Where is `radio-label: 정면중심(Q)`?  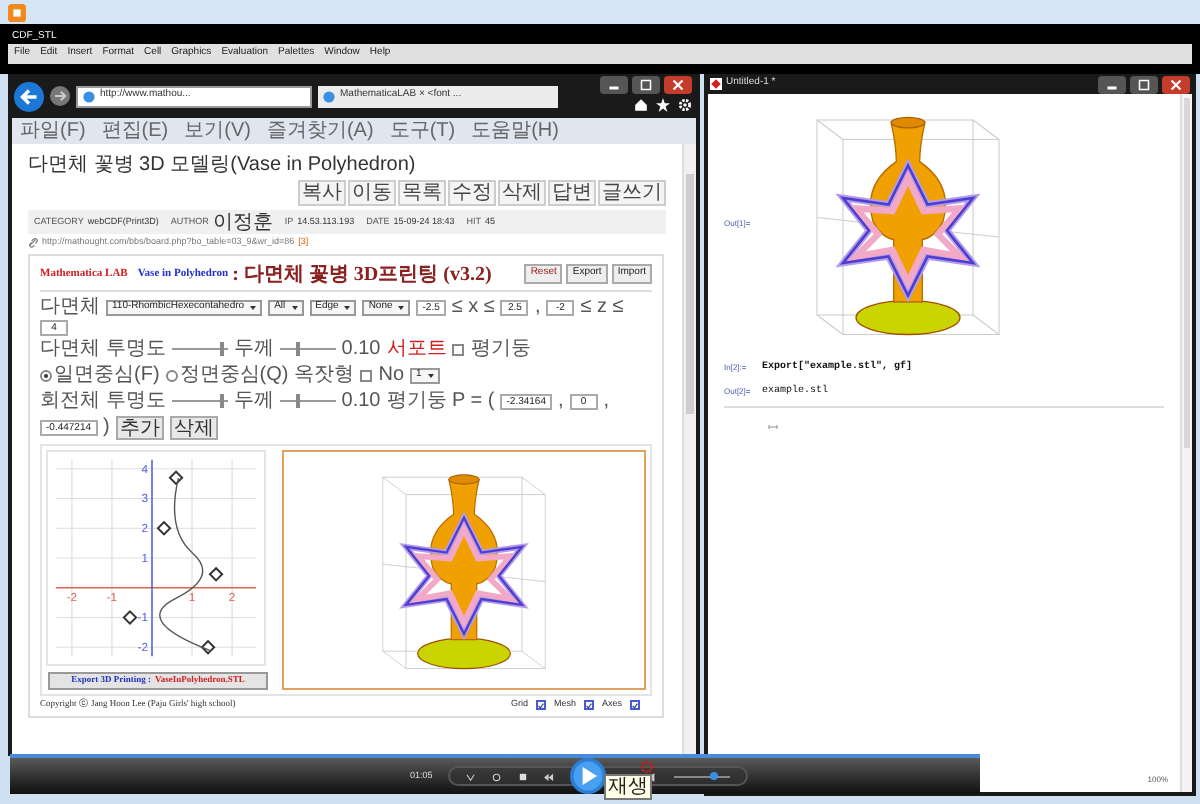 radio-label: 정면중심(Q) is located at coordinates (234, 375).